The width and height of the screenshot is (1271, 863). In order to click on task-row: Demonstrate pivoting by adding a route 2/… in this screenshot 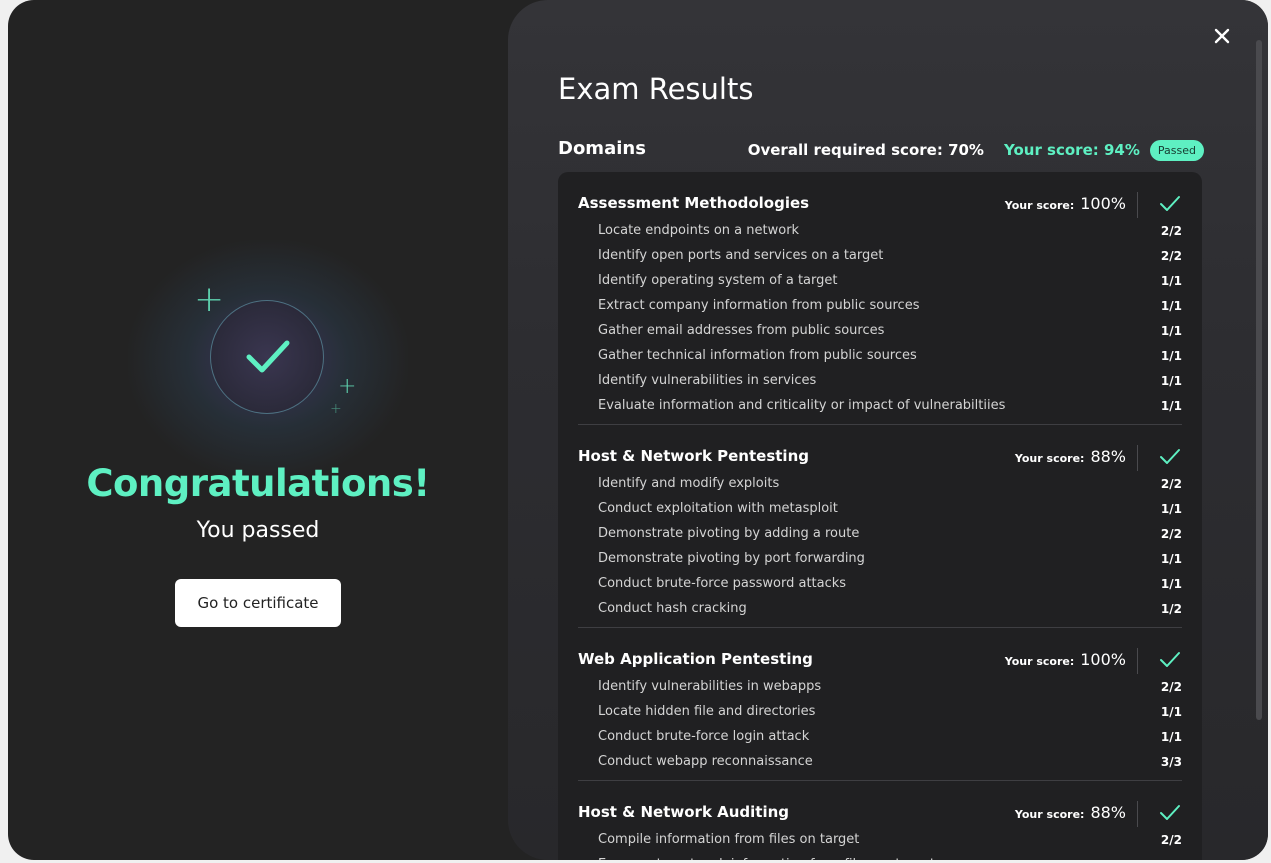, I will do `click(880, 533)`.